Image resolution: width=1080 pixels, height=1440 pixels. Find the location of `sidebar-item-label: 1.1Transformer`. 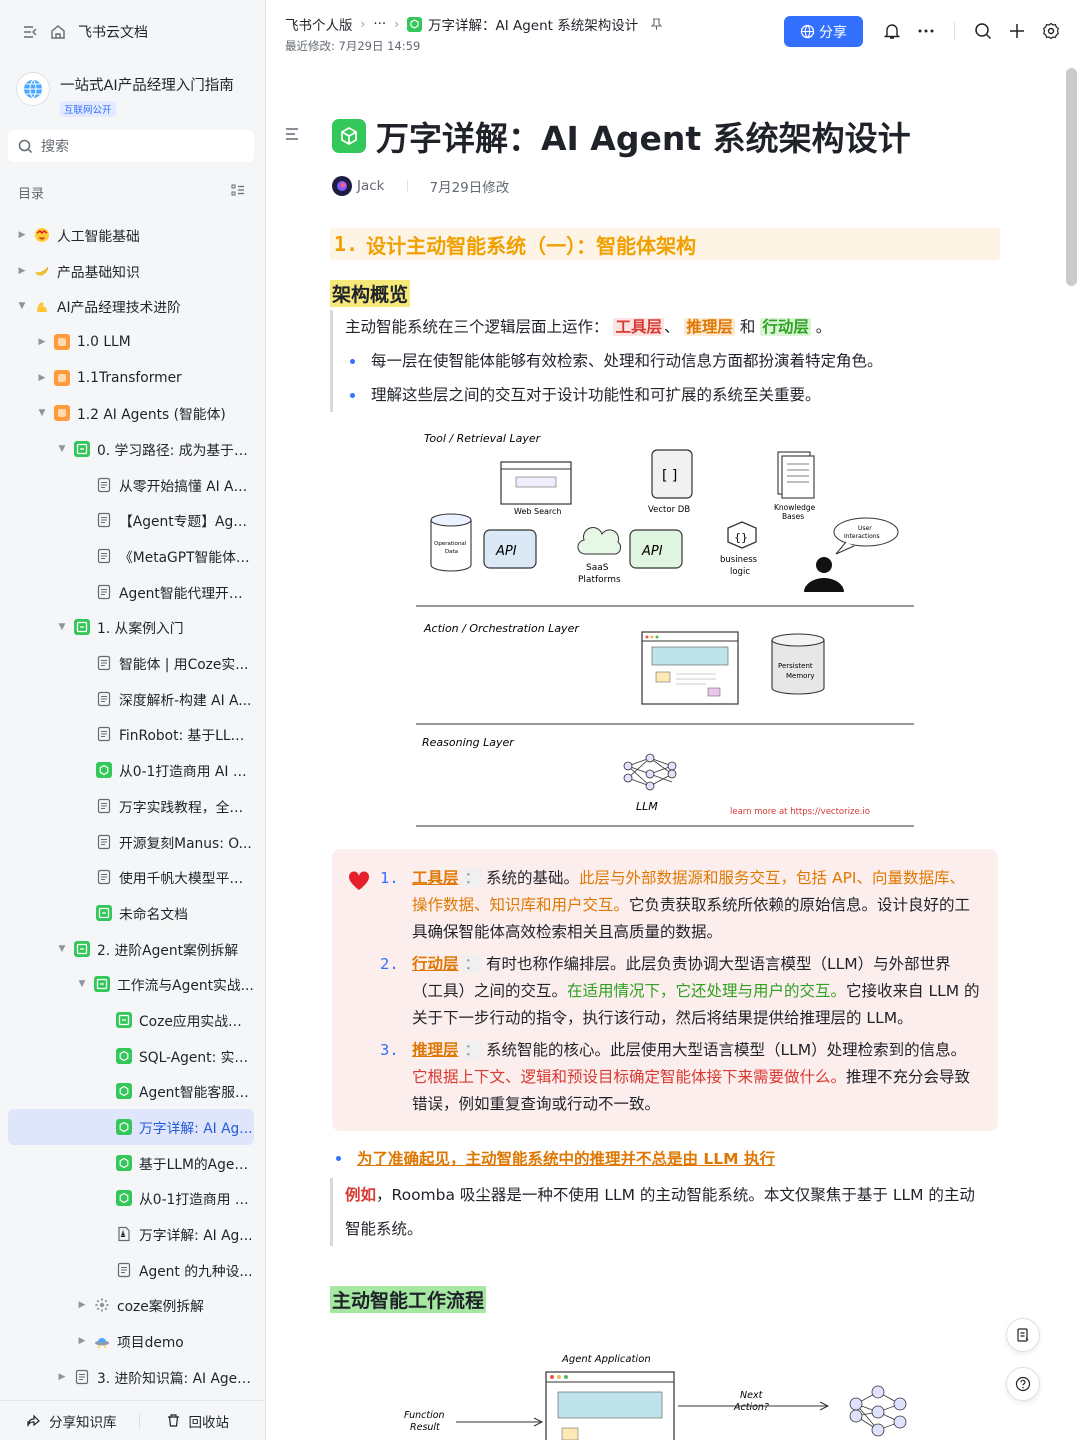

sidebar-item-label: 1.1Transformer is located at coordinates (129, 377).